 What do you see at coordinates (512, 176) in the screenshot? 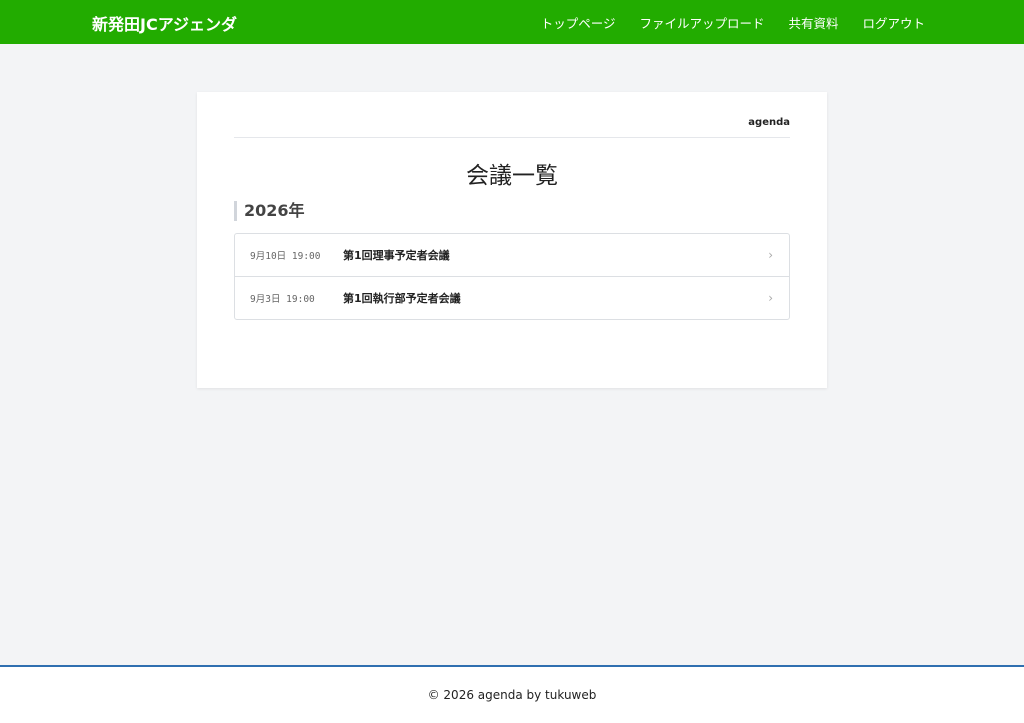
I see `page-title: 会議一覧` at bounding box center [512, 176].